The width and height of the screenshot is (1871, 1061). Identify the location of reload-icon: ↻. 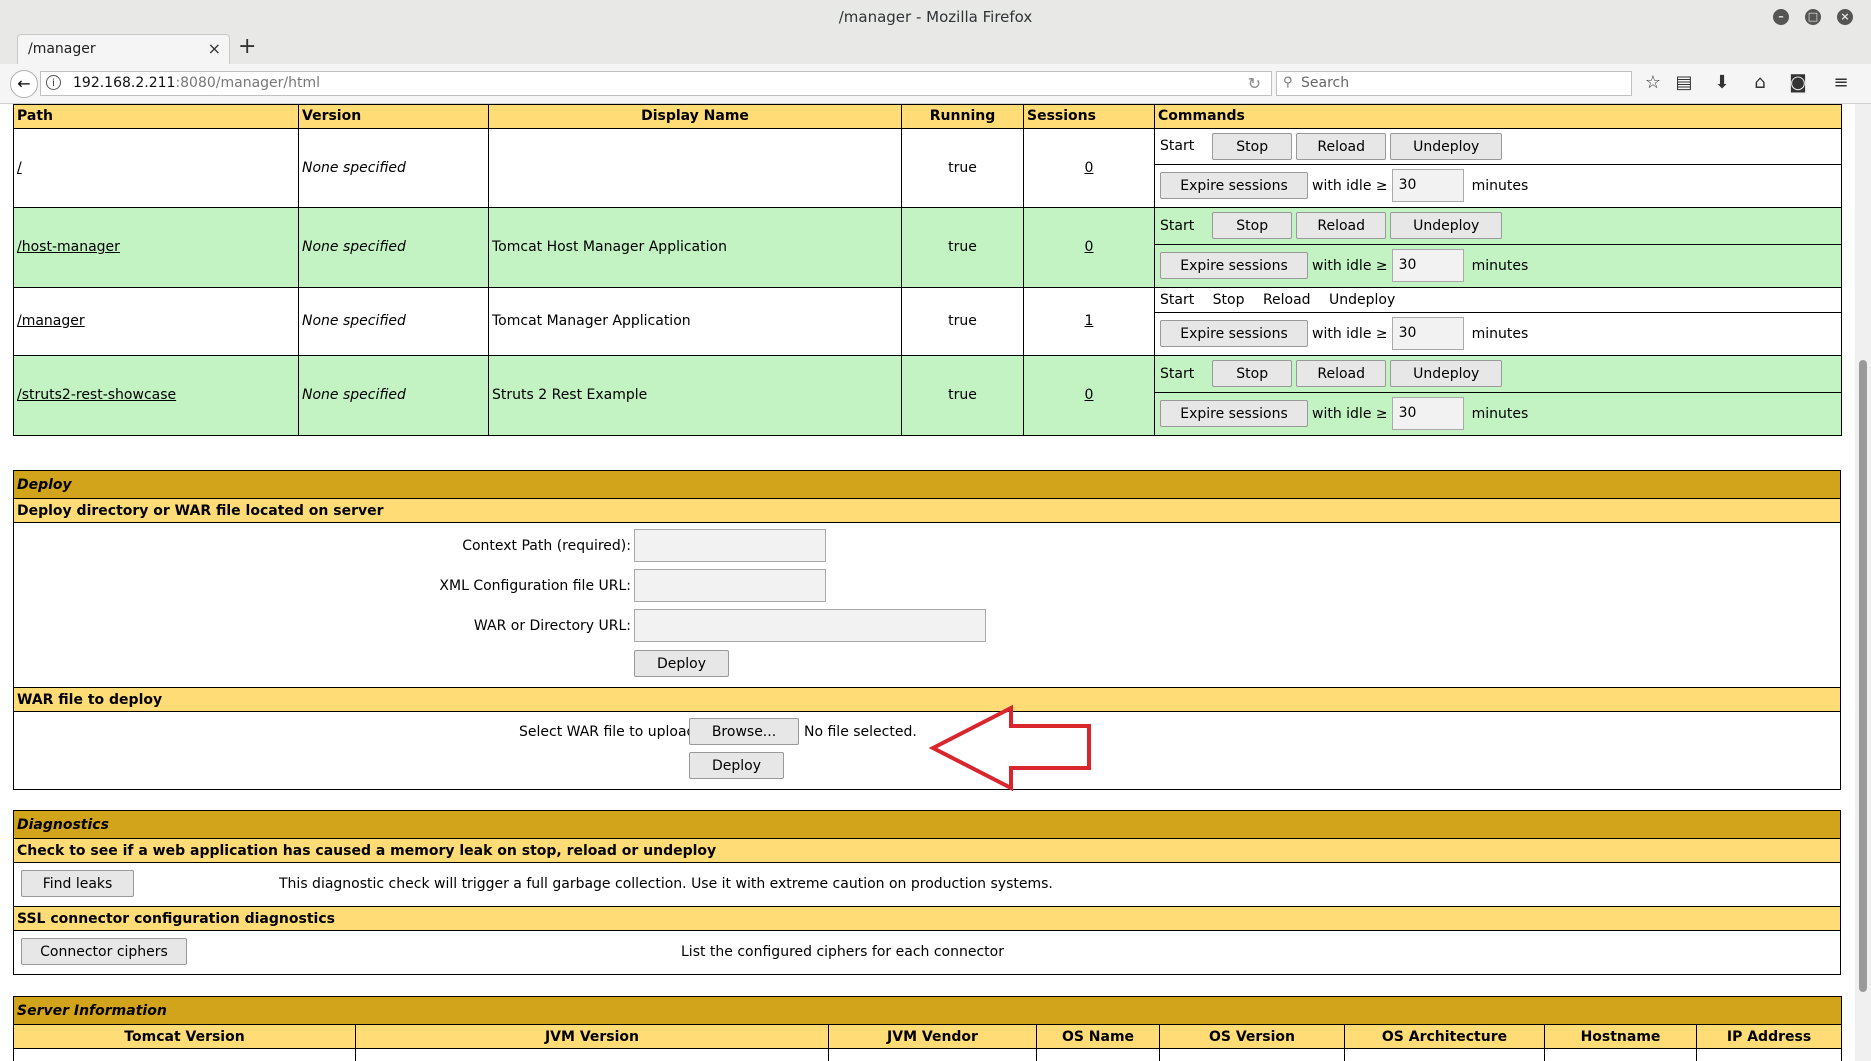
(1254, 83).